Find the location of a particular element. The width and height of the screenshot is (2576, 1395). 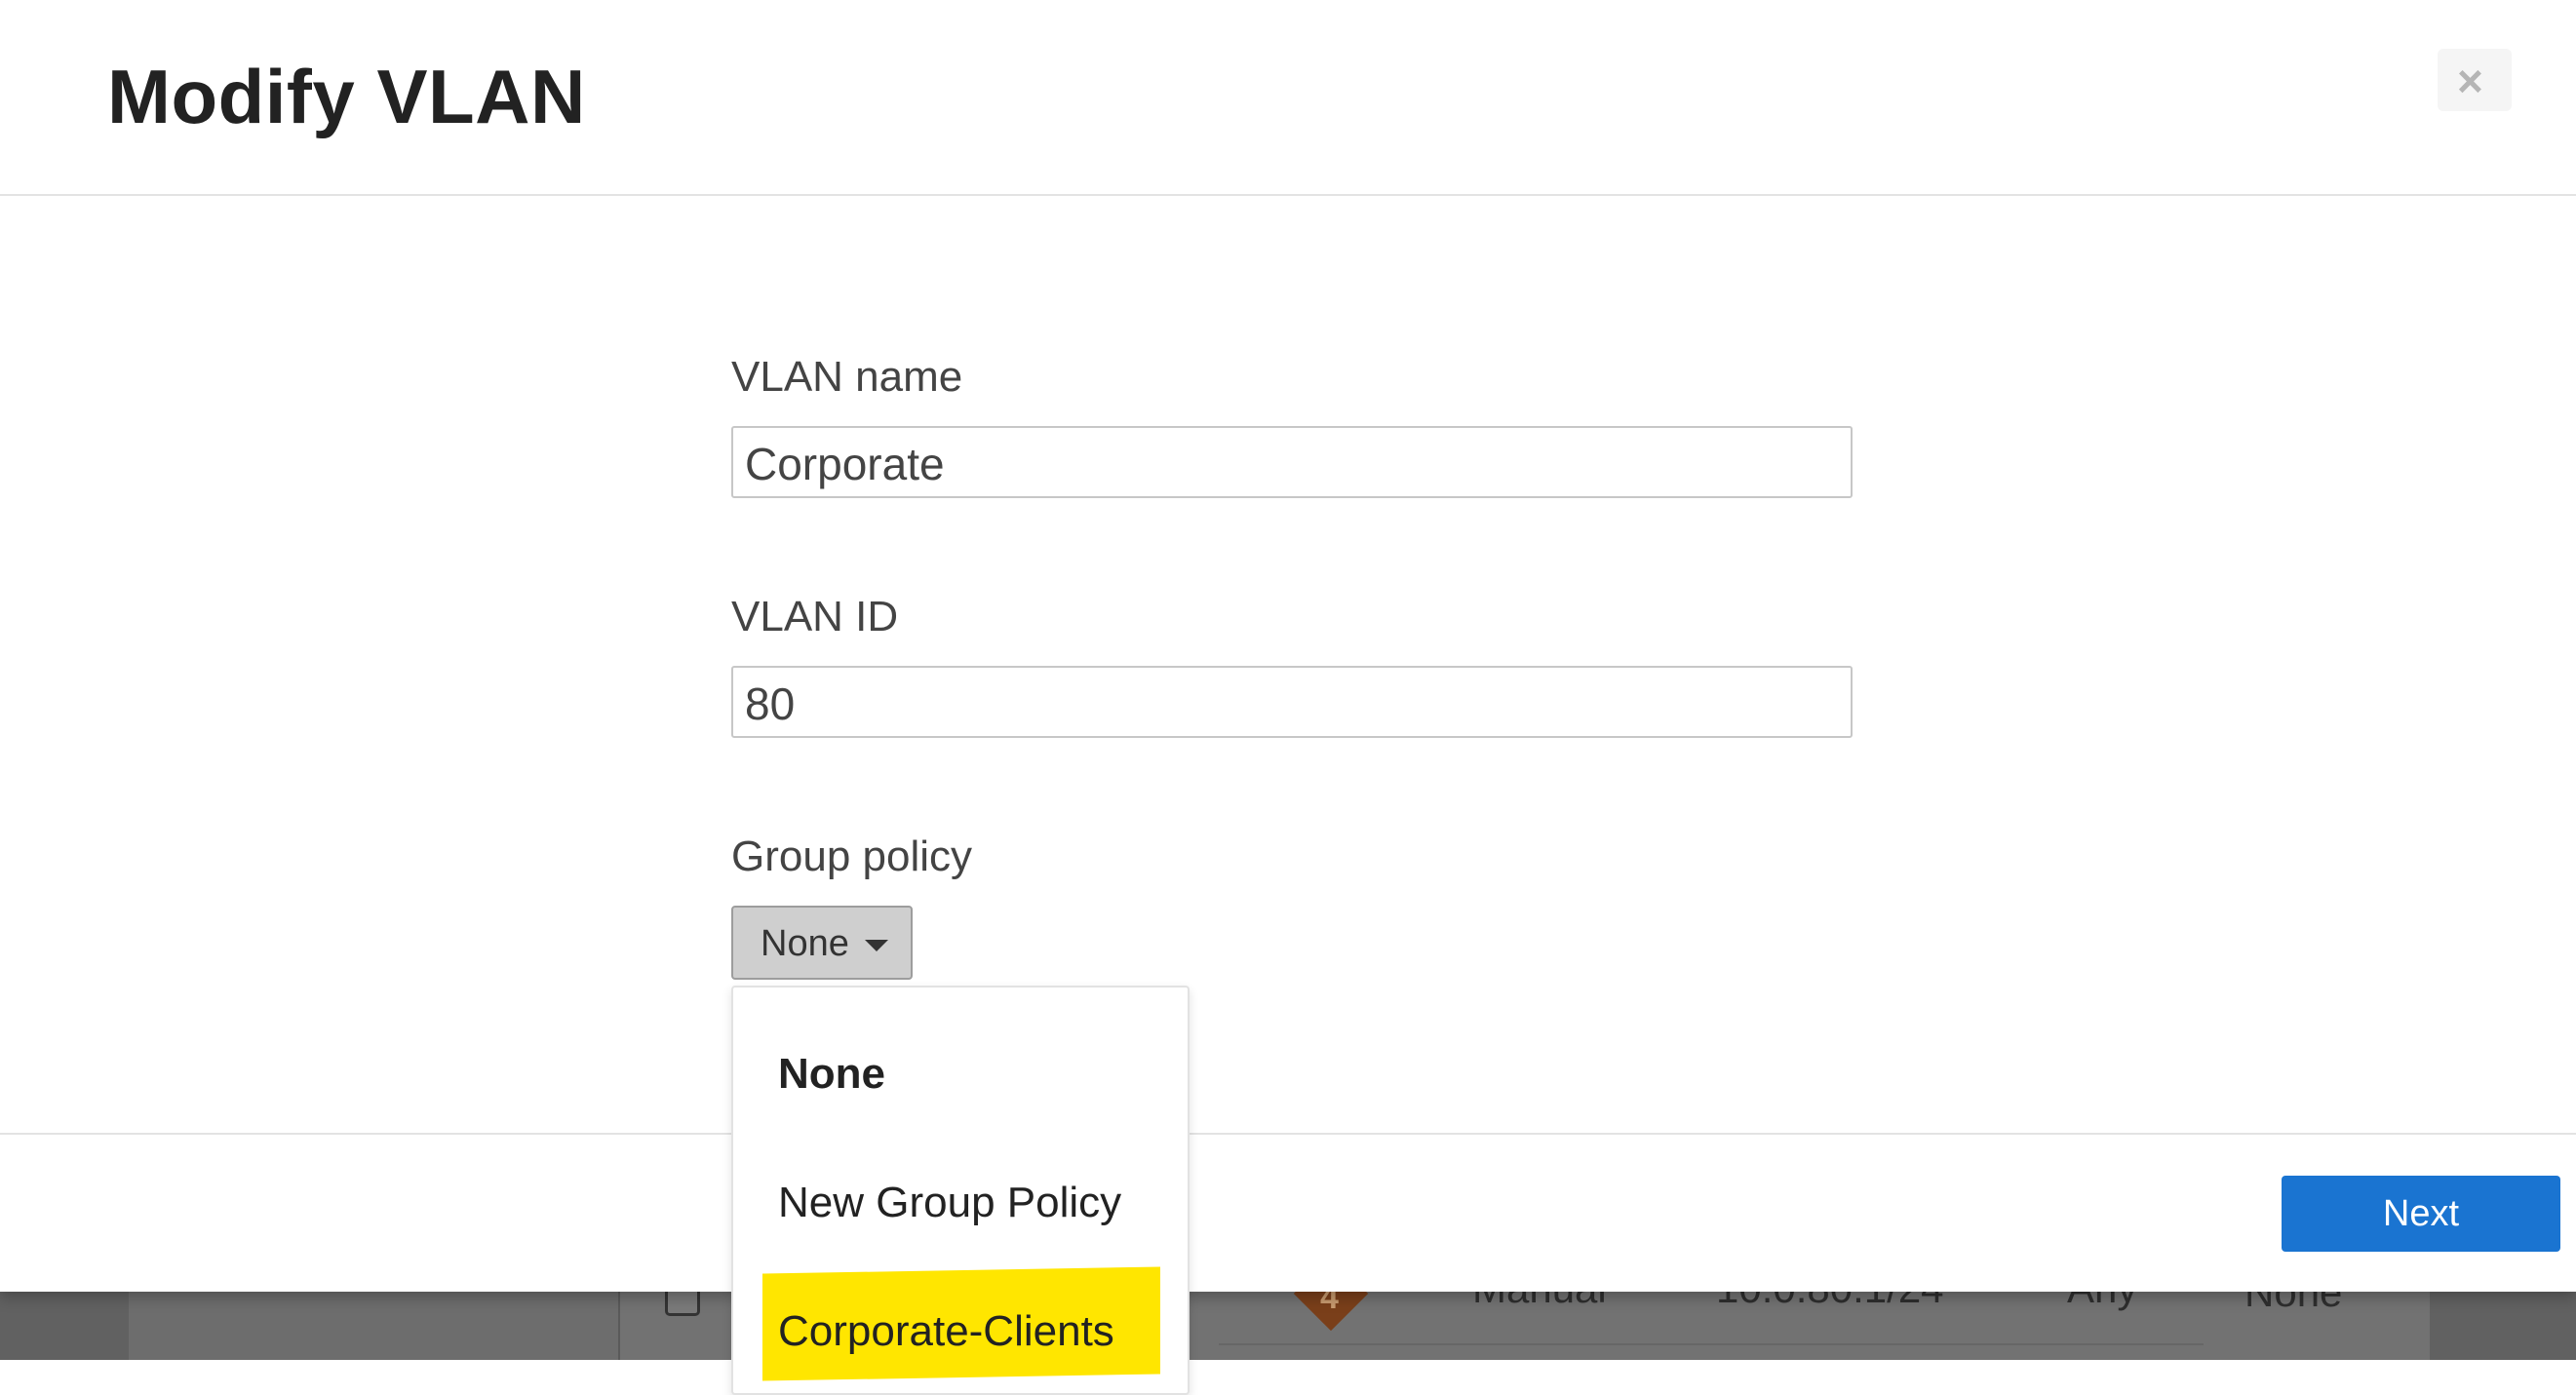

group-policy-dropdown: None is located at coordinates (822, 943).